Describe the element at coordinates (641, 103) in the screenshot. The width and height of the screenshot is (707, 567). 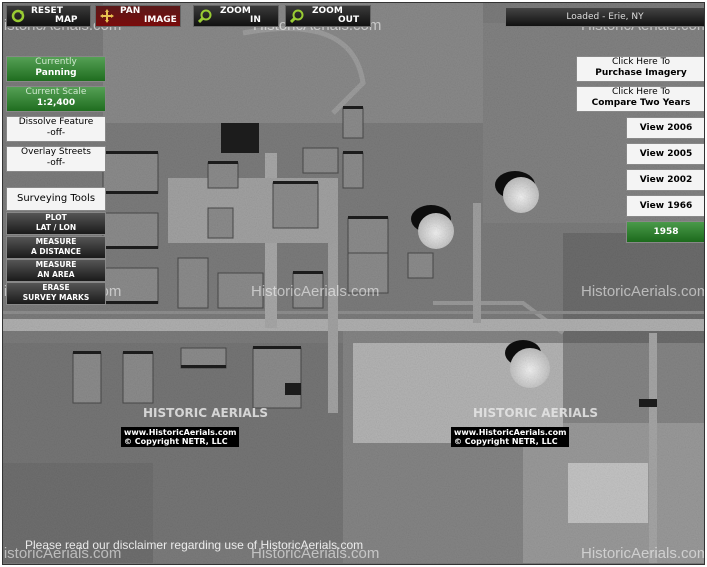
I see `compare-label-2: Compare Two Years` at that location.